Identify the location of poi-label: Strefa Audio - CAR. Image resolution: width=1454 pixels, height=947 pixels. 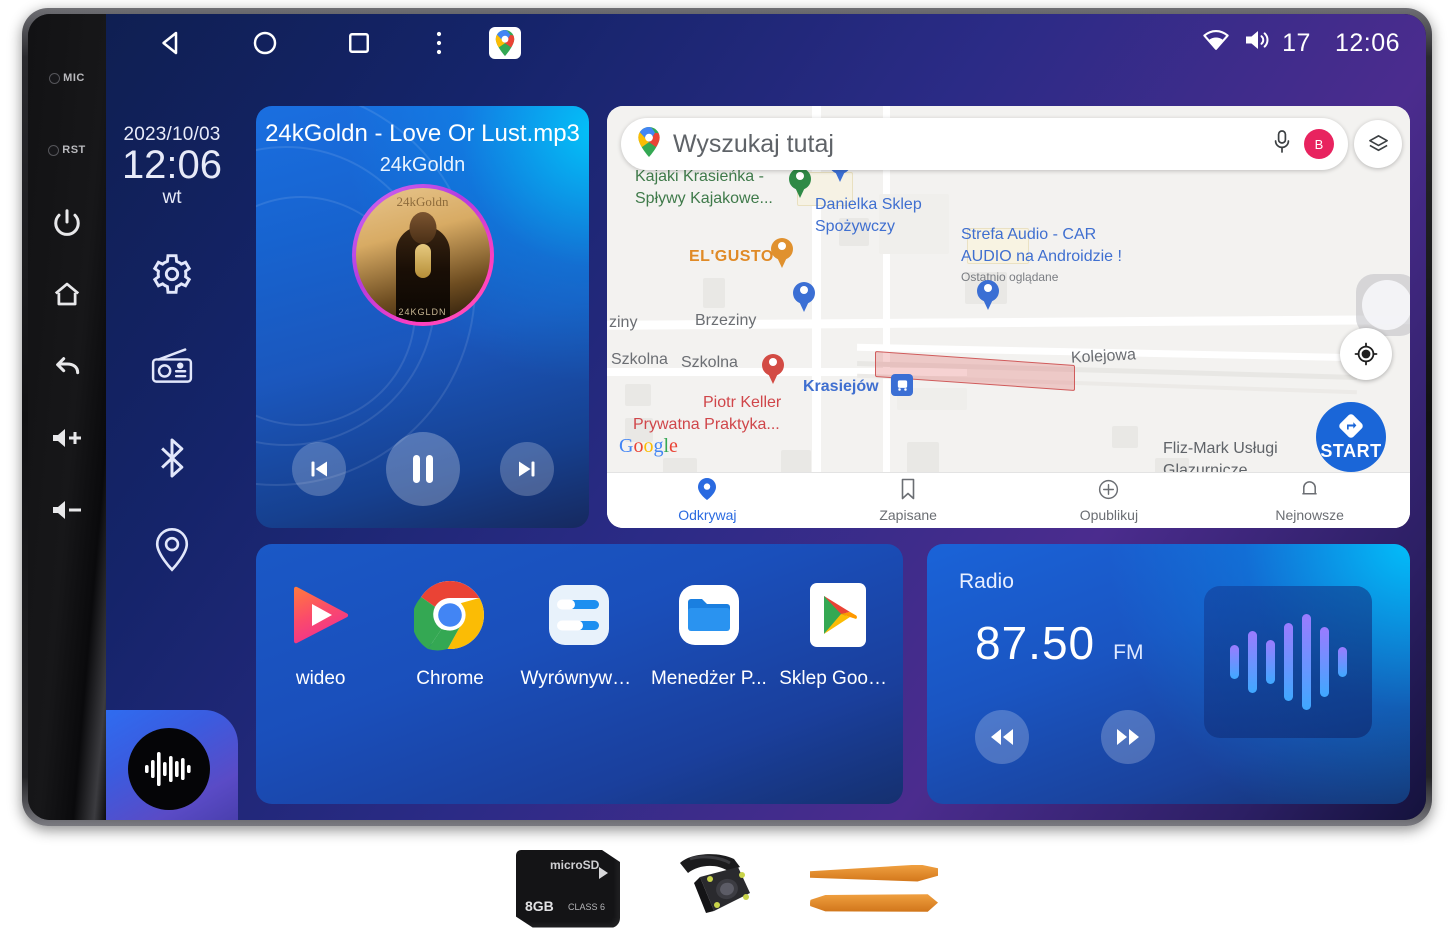
(1029, 234).